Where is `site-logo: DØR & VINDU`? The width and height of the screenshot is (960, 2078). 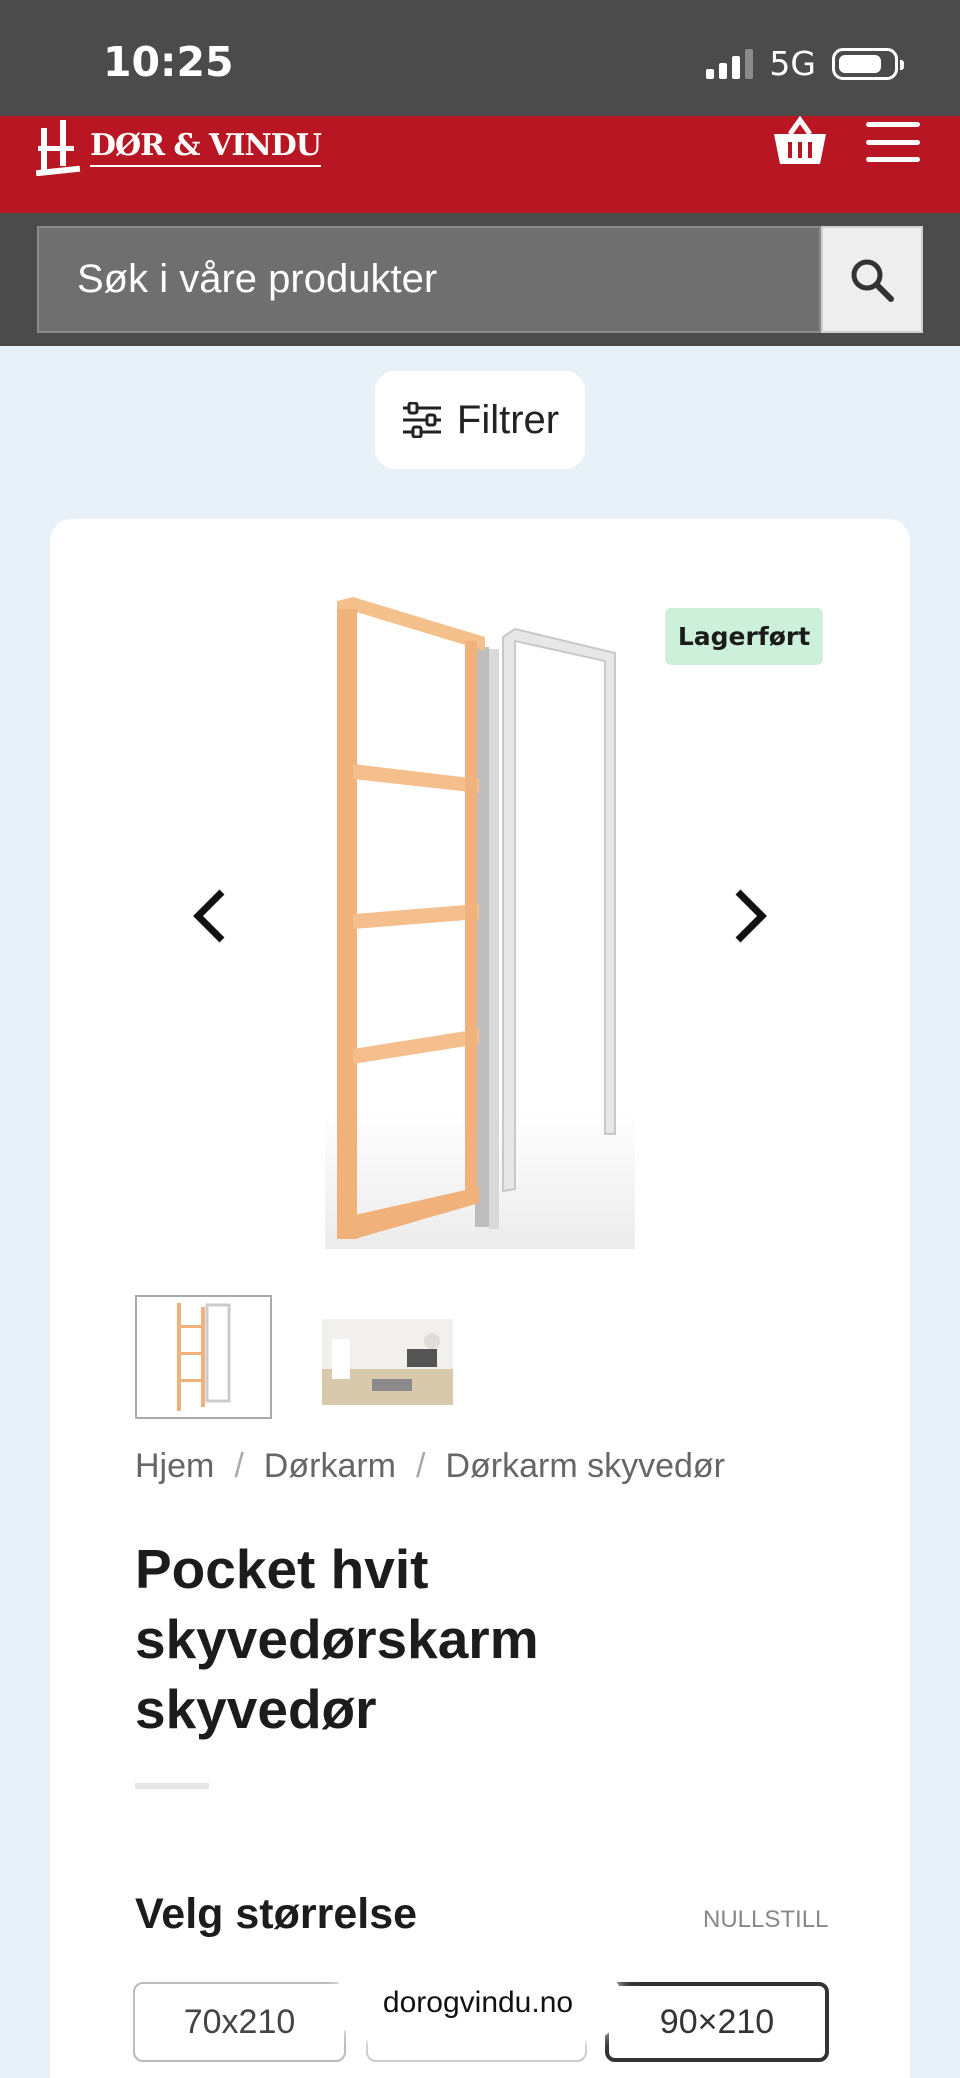
site-logo: DØR & VINDU is located at coordinates (178, 147).